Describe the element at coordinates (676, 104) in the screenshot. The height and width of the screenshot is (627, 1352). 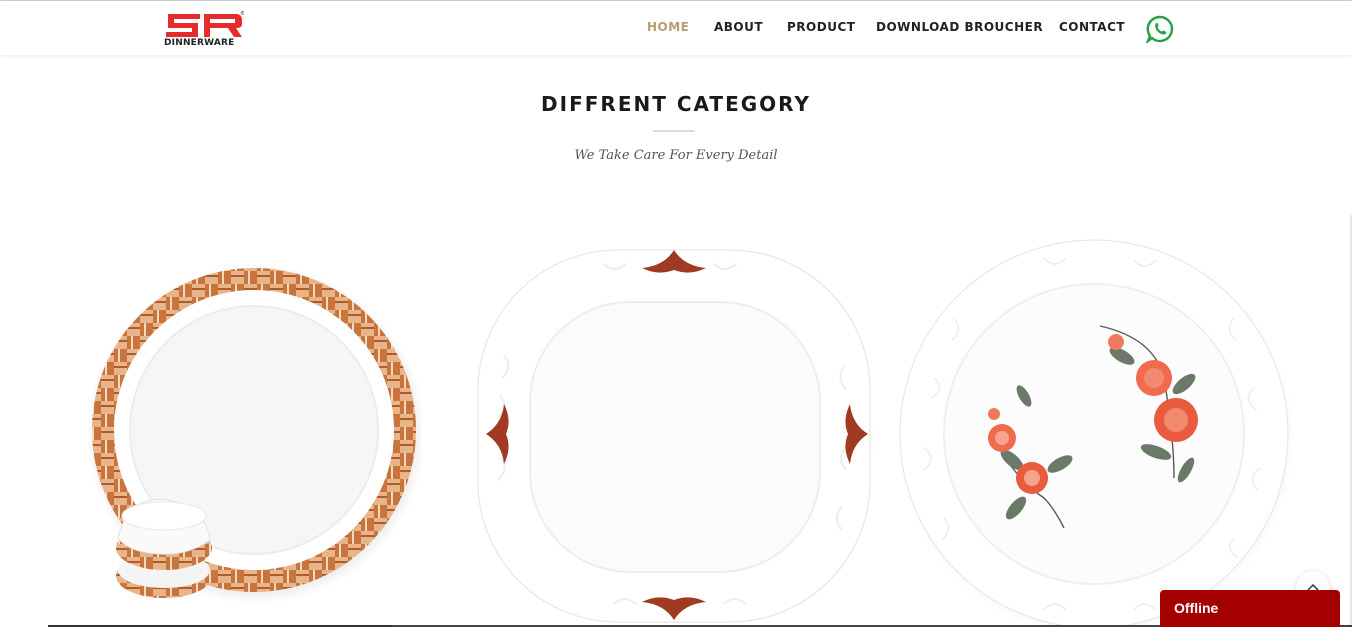
I see `section-title: DIFFRENT CATEGORY` at that location.